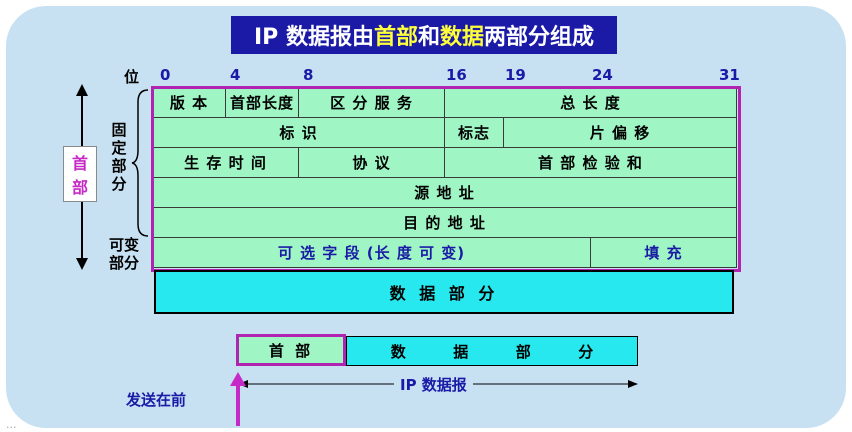  What do you see at coordinates (456, 75) in the screenshot?
I see `bit-tick: 16` at bounding box center [456, 75].